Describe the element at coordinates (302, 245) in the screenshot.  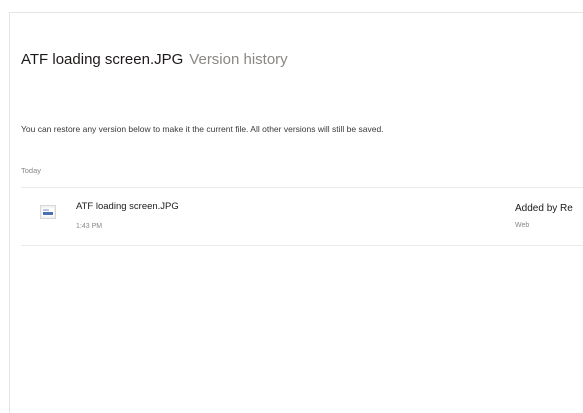
I see `divider` at that location.